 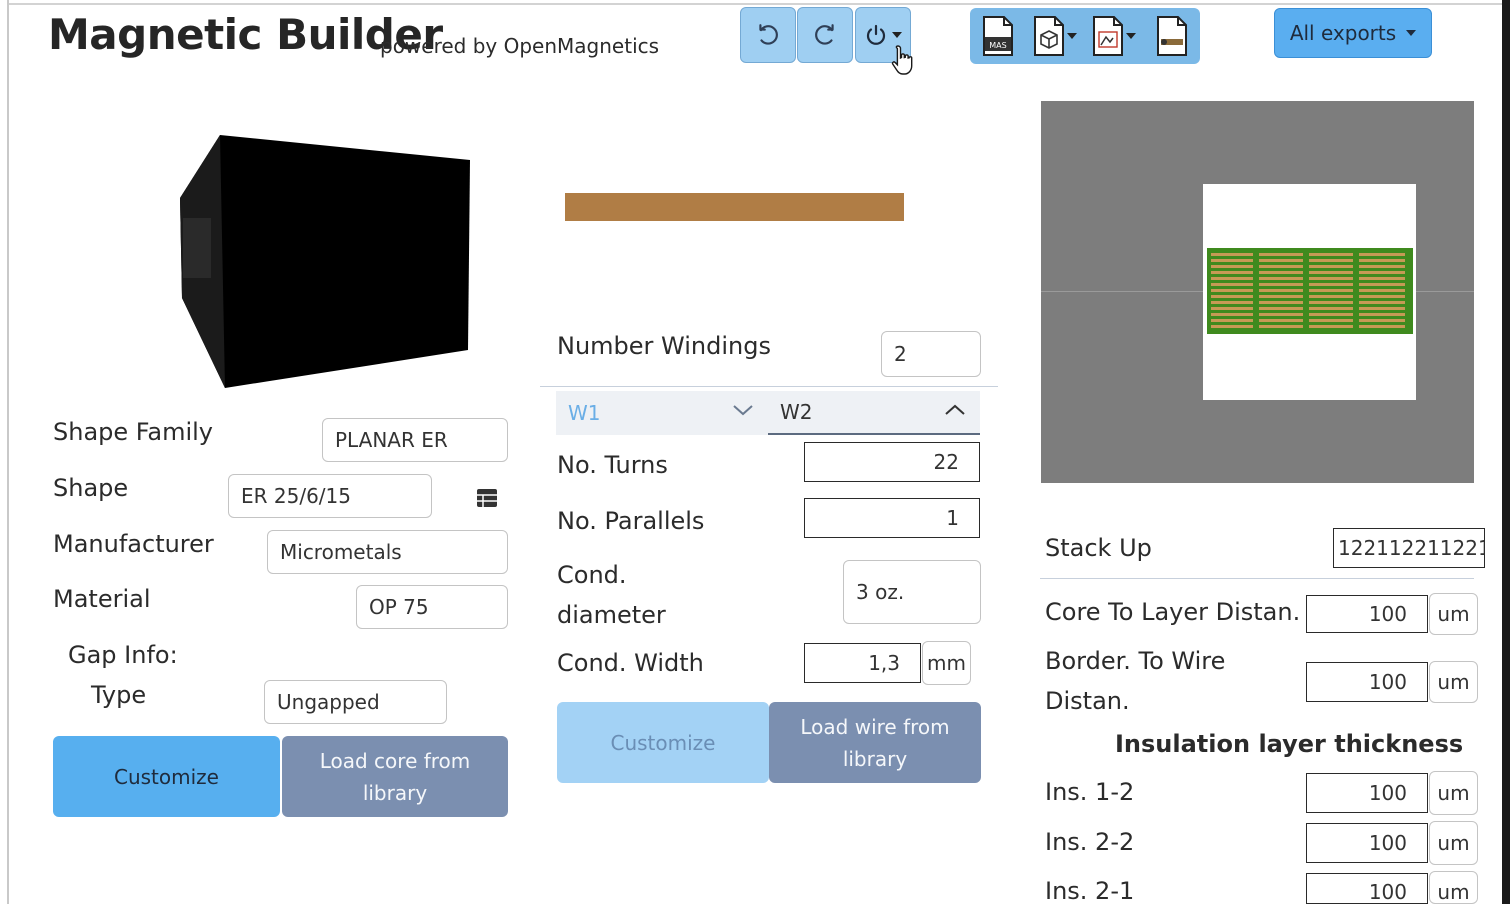 I want to click on shape-family-select: PLANAR ER, so click(x=415, y=440).